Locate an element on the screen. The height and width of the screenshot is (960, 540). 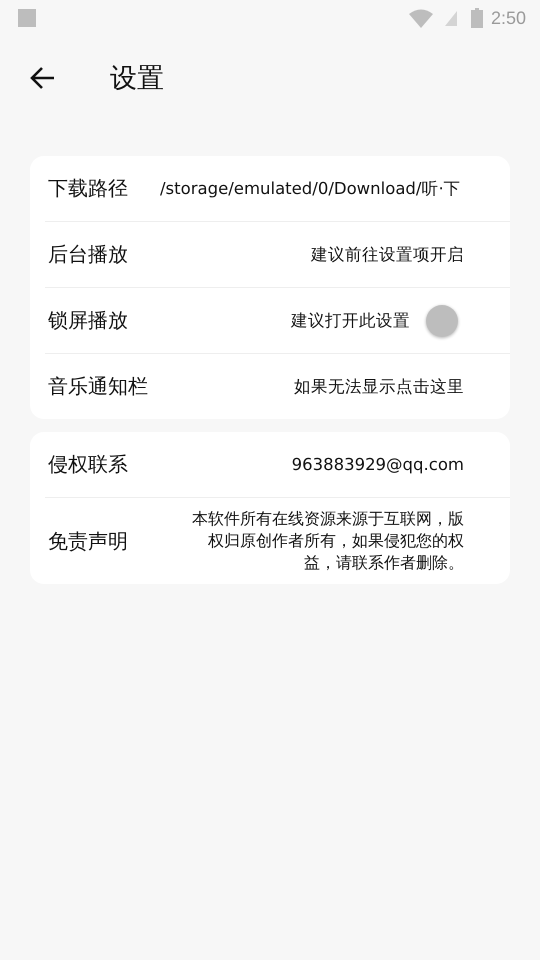
setting-label: 音乐通知栏 is located at coordinates (97, 386).